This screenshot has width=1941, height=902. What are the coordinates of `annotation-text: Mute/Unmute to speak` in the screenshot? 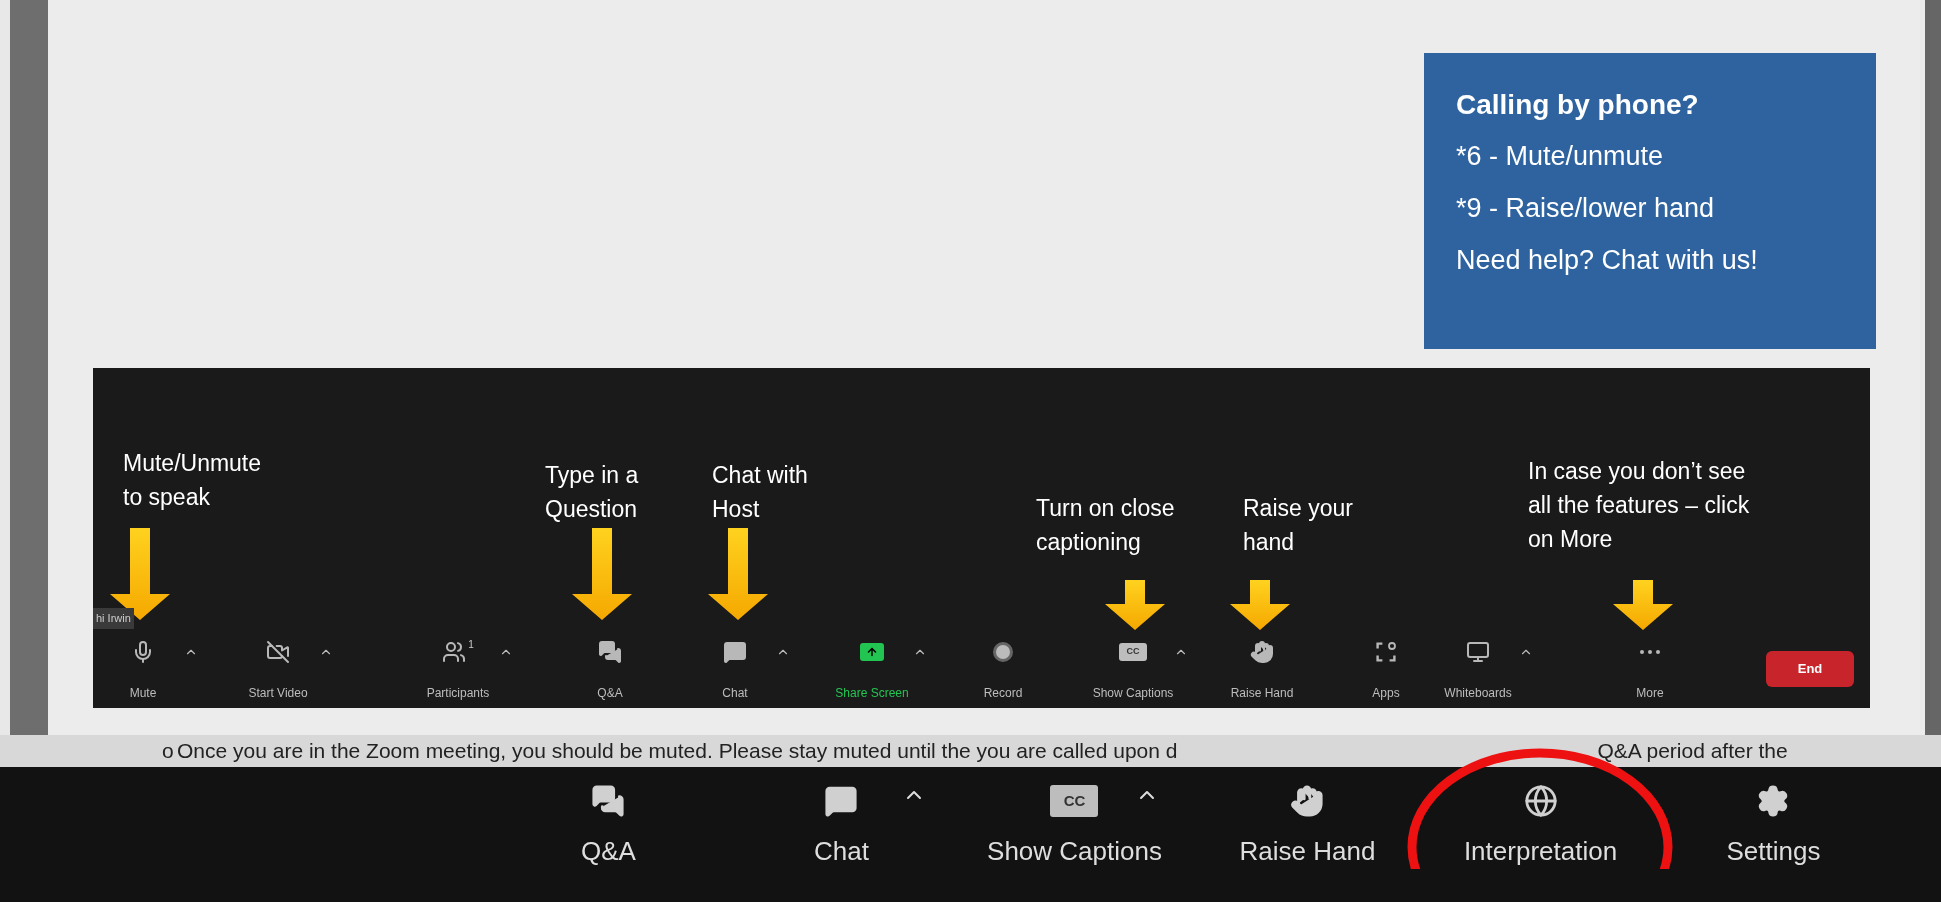 It's located at (193, 480).